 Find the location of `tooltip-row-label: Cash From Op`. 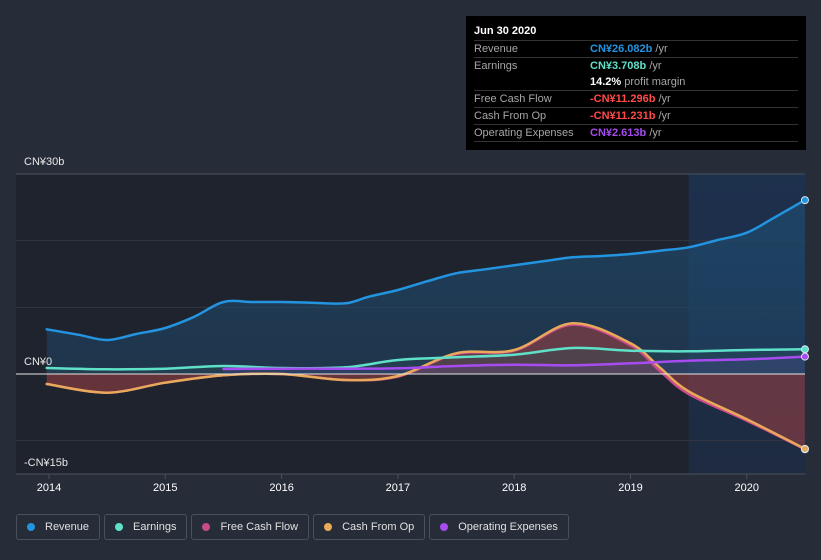

tooltip-row-label: Cash From Op is located at coordinates (510, 116).